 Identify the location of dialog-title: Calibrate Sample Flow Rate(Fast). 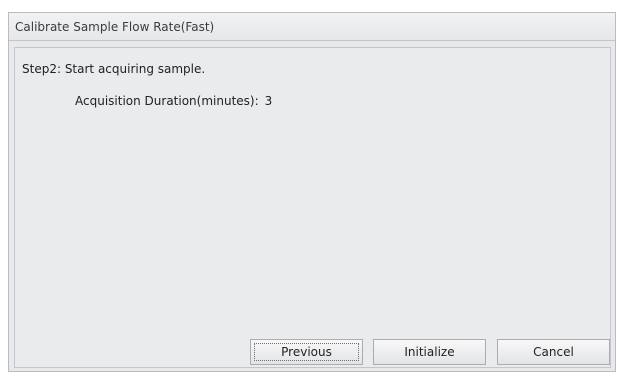
(115, 27).